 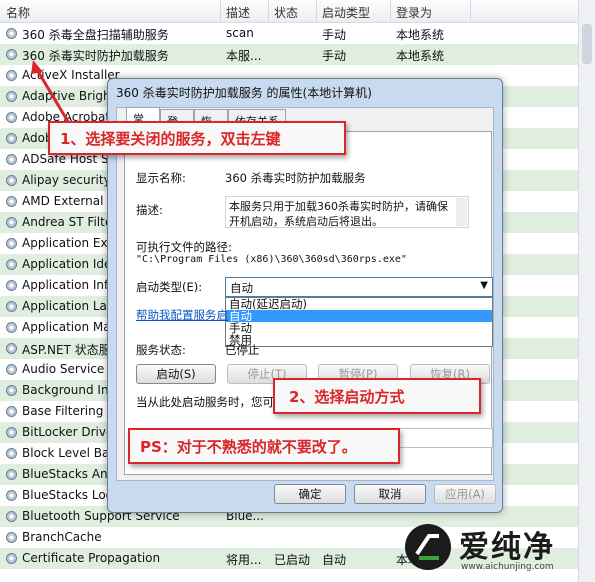 I want to click on watermark: 爱纯净 www.aichunjing.com, so click(x=494, y=549).